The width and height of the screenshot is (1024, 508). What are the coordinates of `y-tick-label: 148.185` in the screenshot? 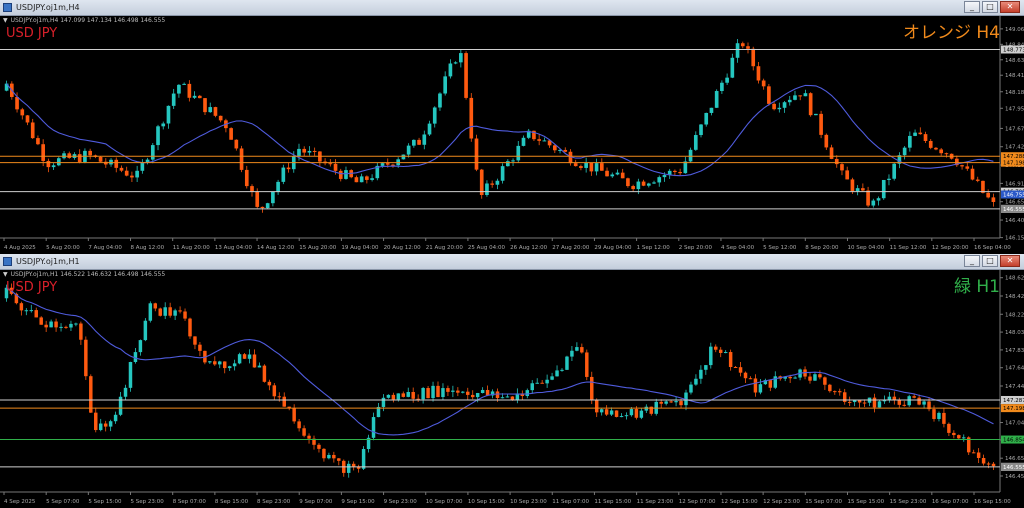 It's located at (1014, 93).